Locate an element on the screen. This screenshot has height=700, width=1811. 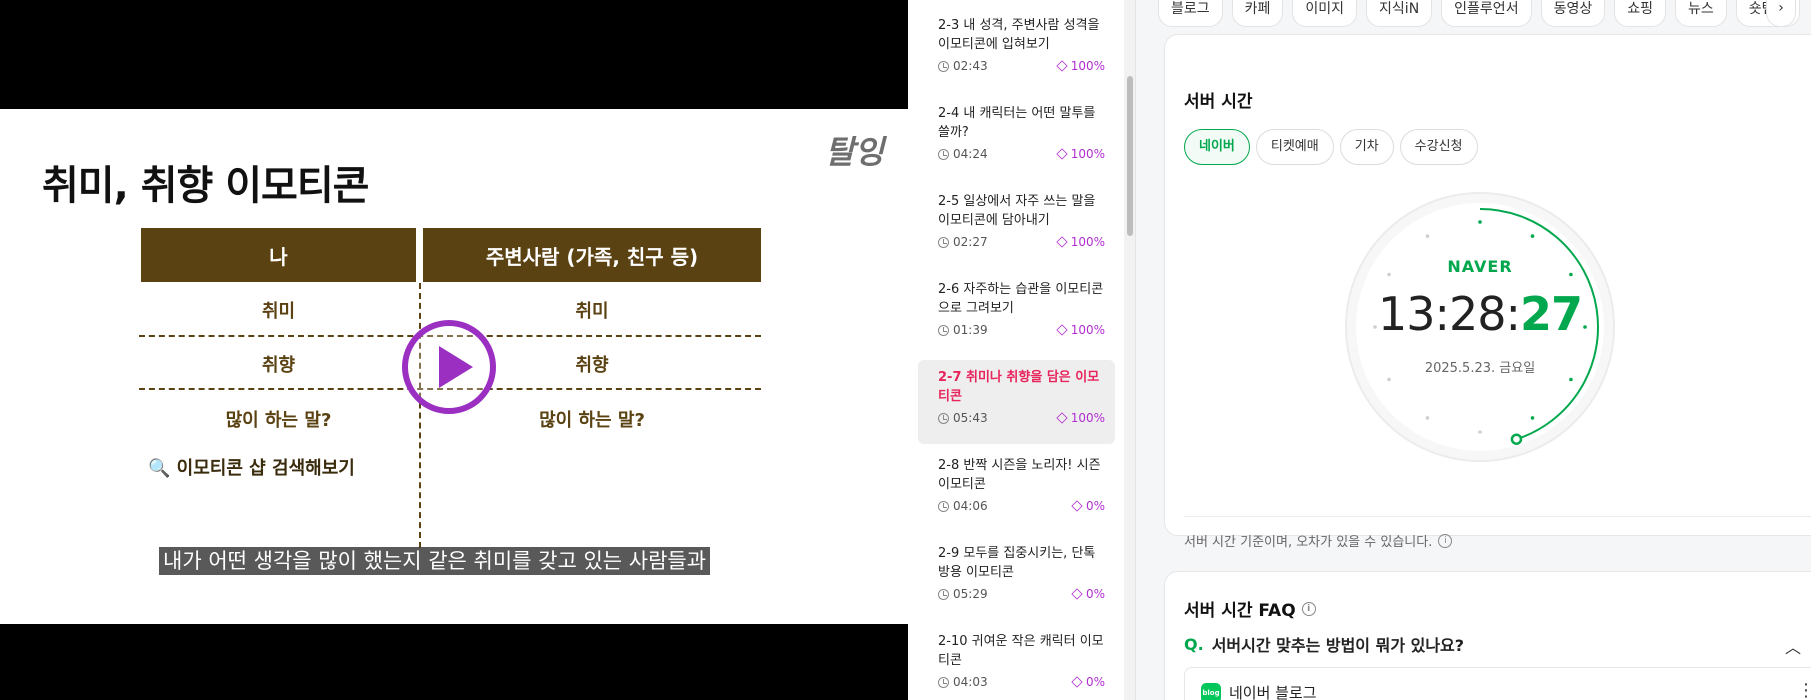
server-type-pills: 네이버 티켓예매 기차 수강신청 is located at coordinates (1331, 147).